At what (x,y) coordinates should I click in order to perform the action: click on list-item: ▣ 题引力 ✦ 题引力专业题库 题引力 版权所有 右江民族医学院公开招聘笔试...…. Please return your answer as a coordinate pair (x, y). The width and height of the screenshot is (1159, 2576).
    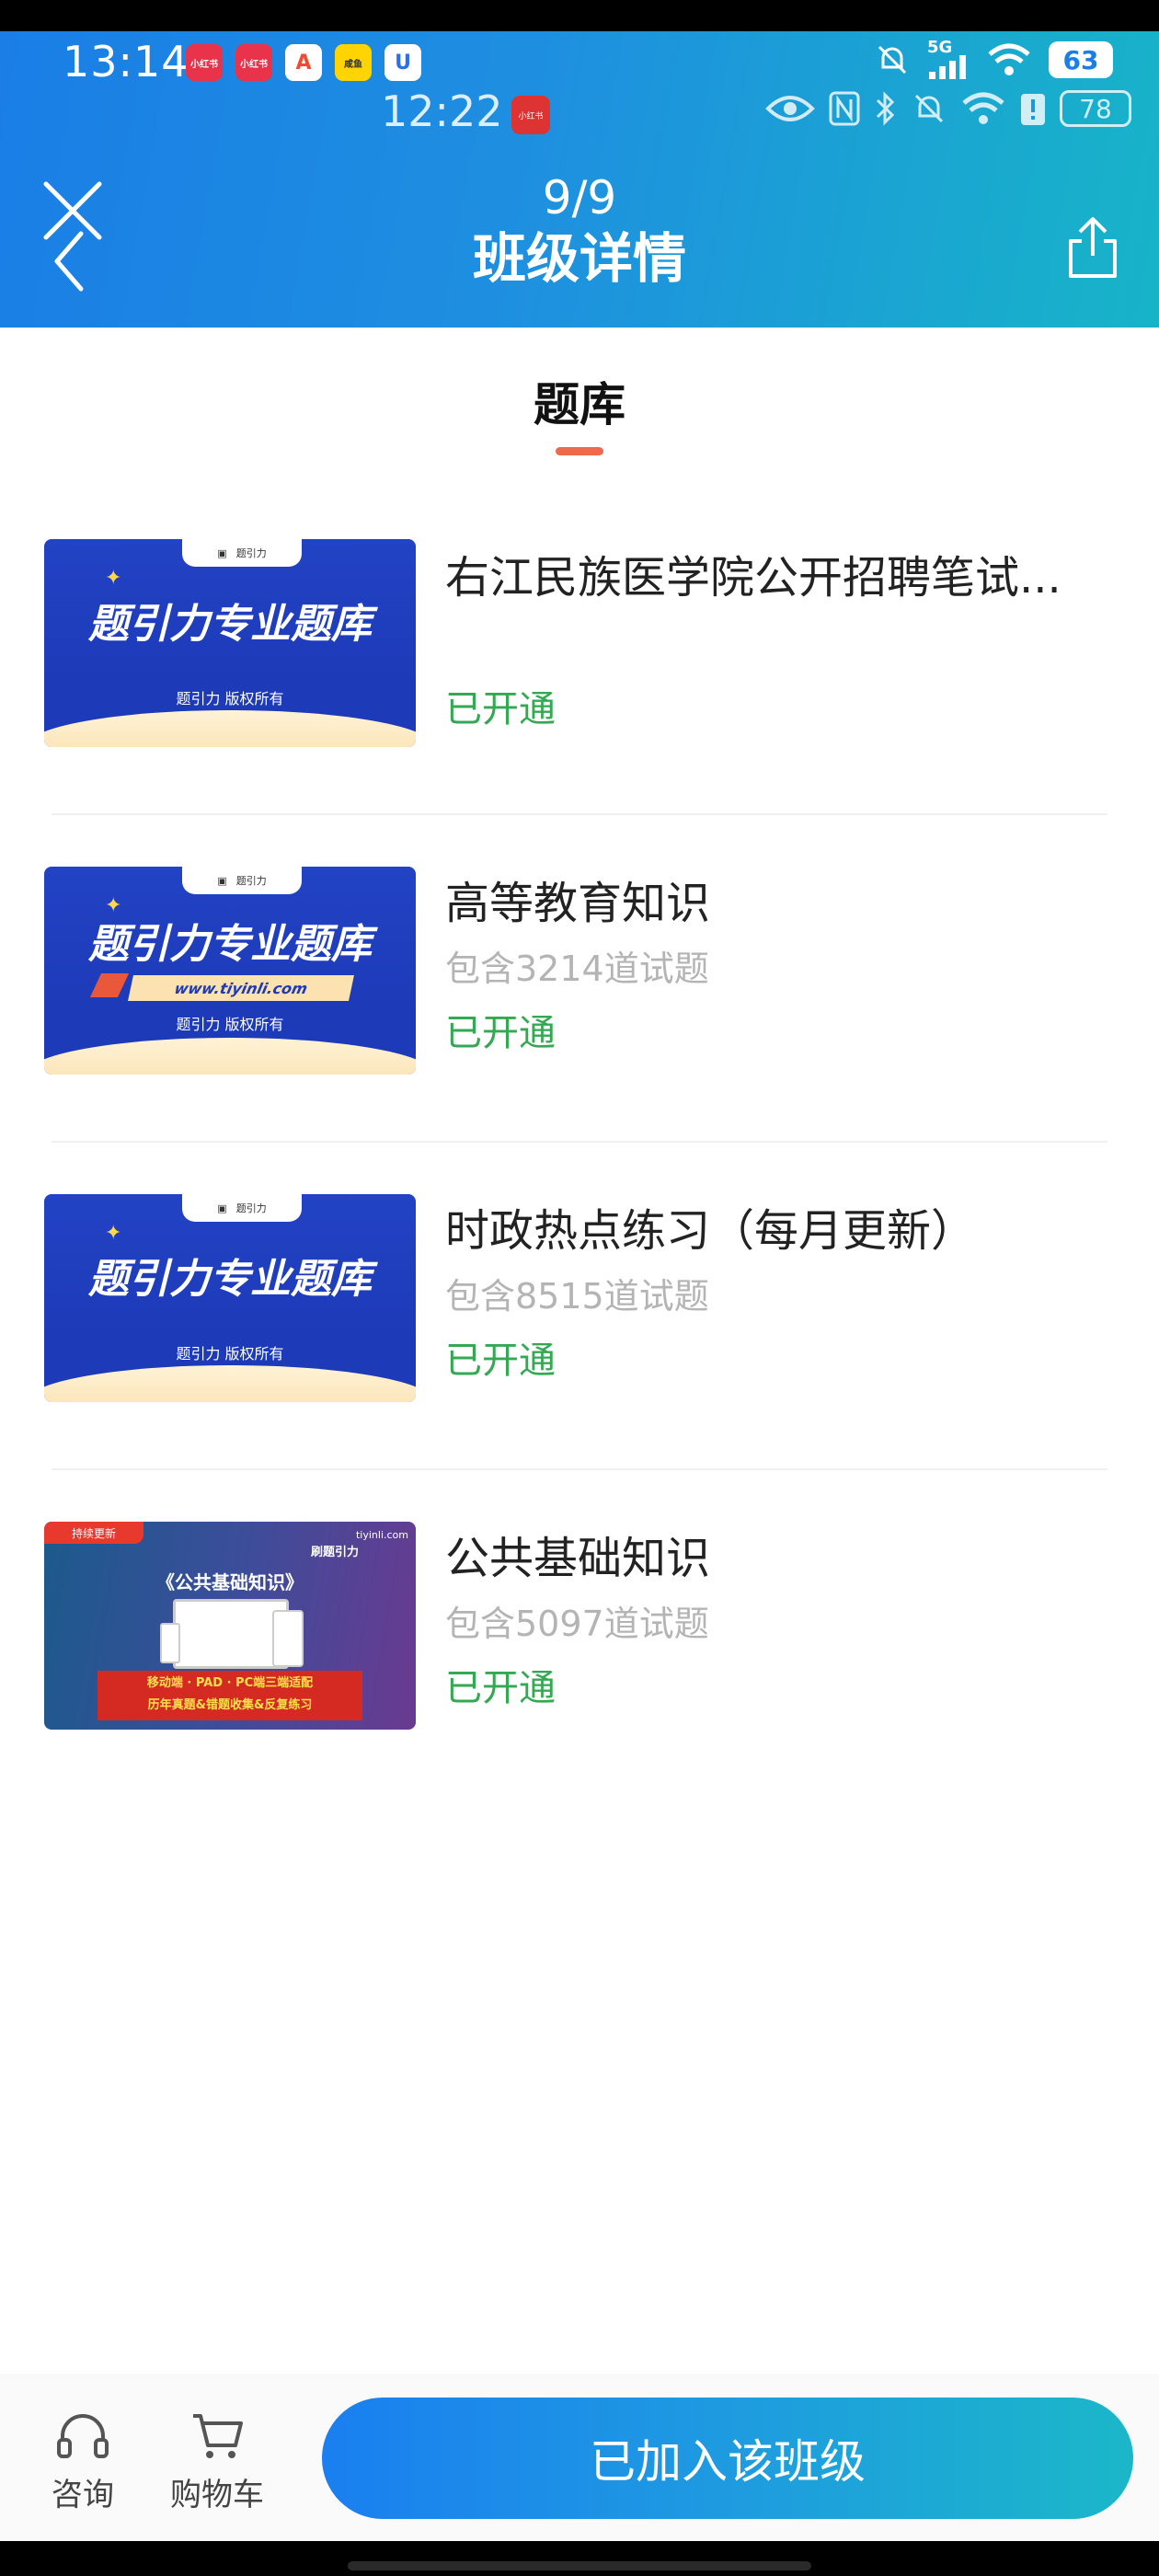
    Looking at the image, I should click on (579, 651).